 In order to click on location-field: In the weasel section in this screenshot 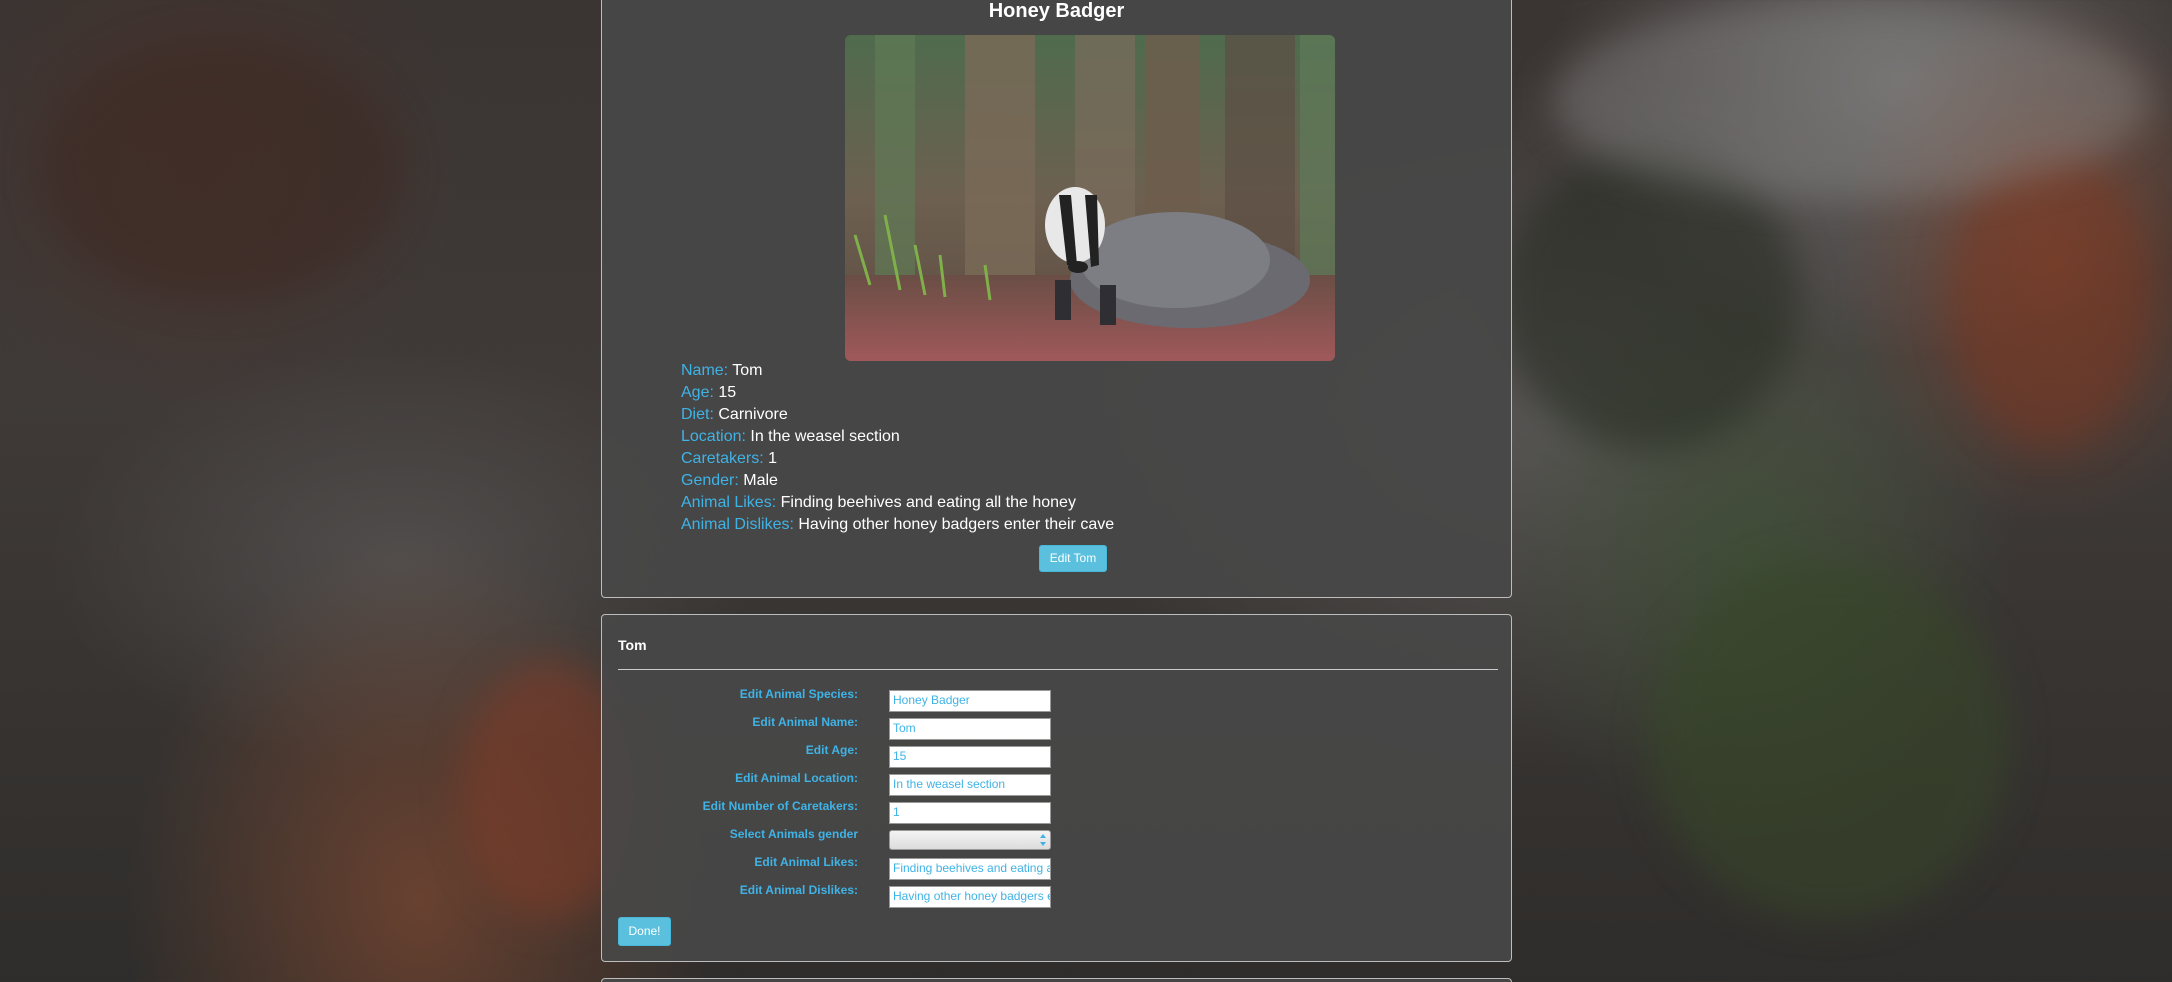, I will do `click(970, 785)`.